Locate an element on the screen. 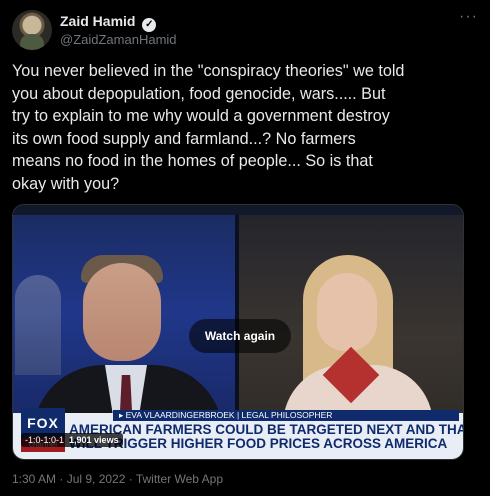 The image size is (490, 496). video-timer: -1:0-1:0-1 is located at coordinates (45, 440).